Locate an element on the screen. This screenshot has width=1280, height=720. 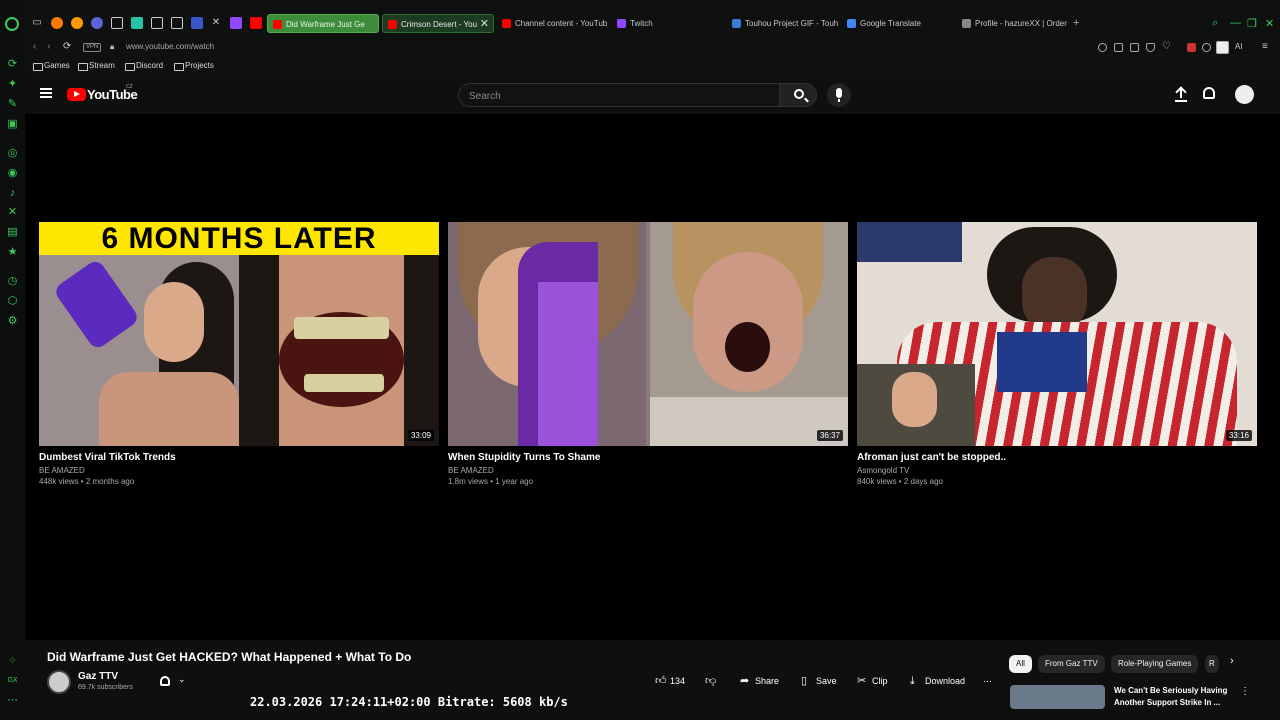
download-button: ⤓ Download is located at coordinates (937, 681).